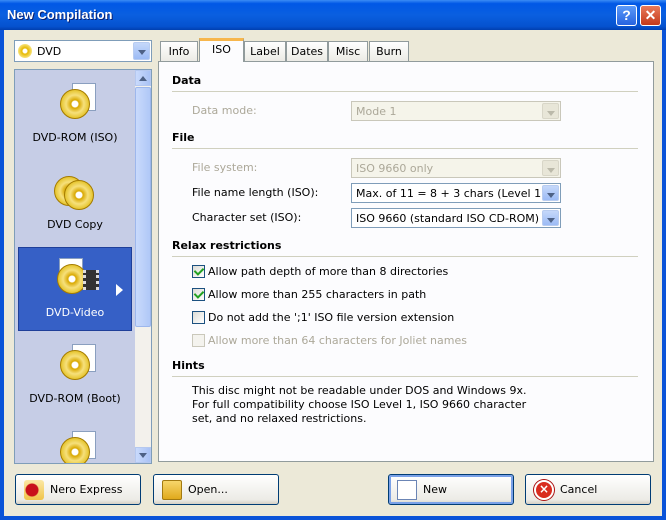  What do you see at coordinates (198, 317) in the screenshot?
I see `no-version-ext-checkbox` at bounding box center [198, 317].